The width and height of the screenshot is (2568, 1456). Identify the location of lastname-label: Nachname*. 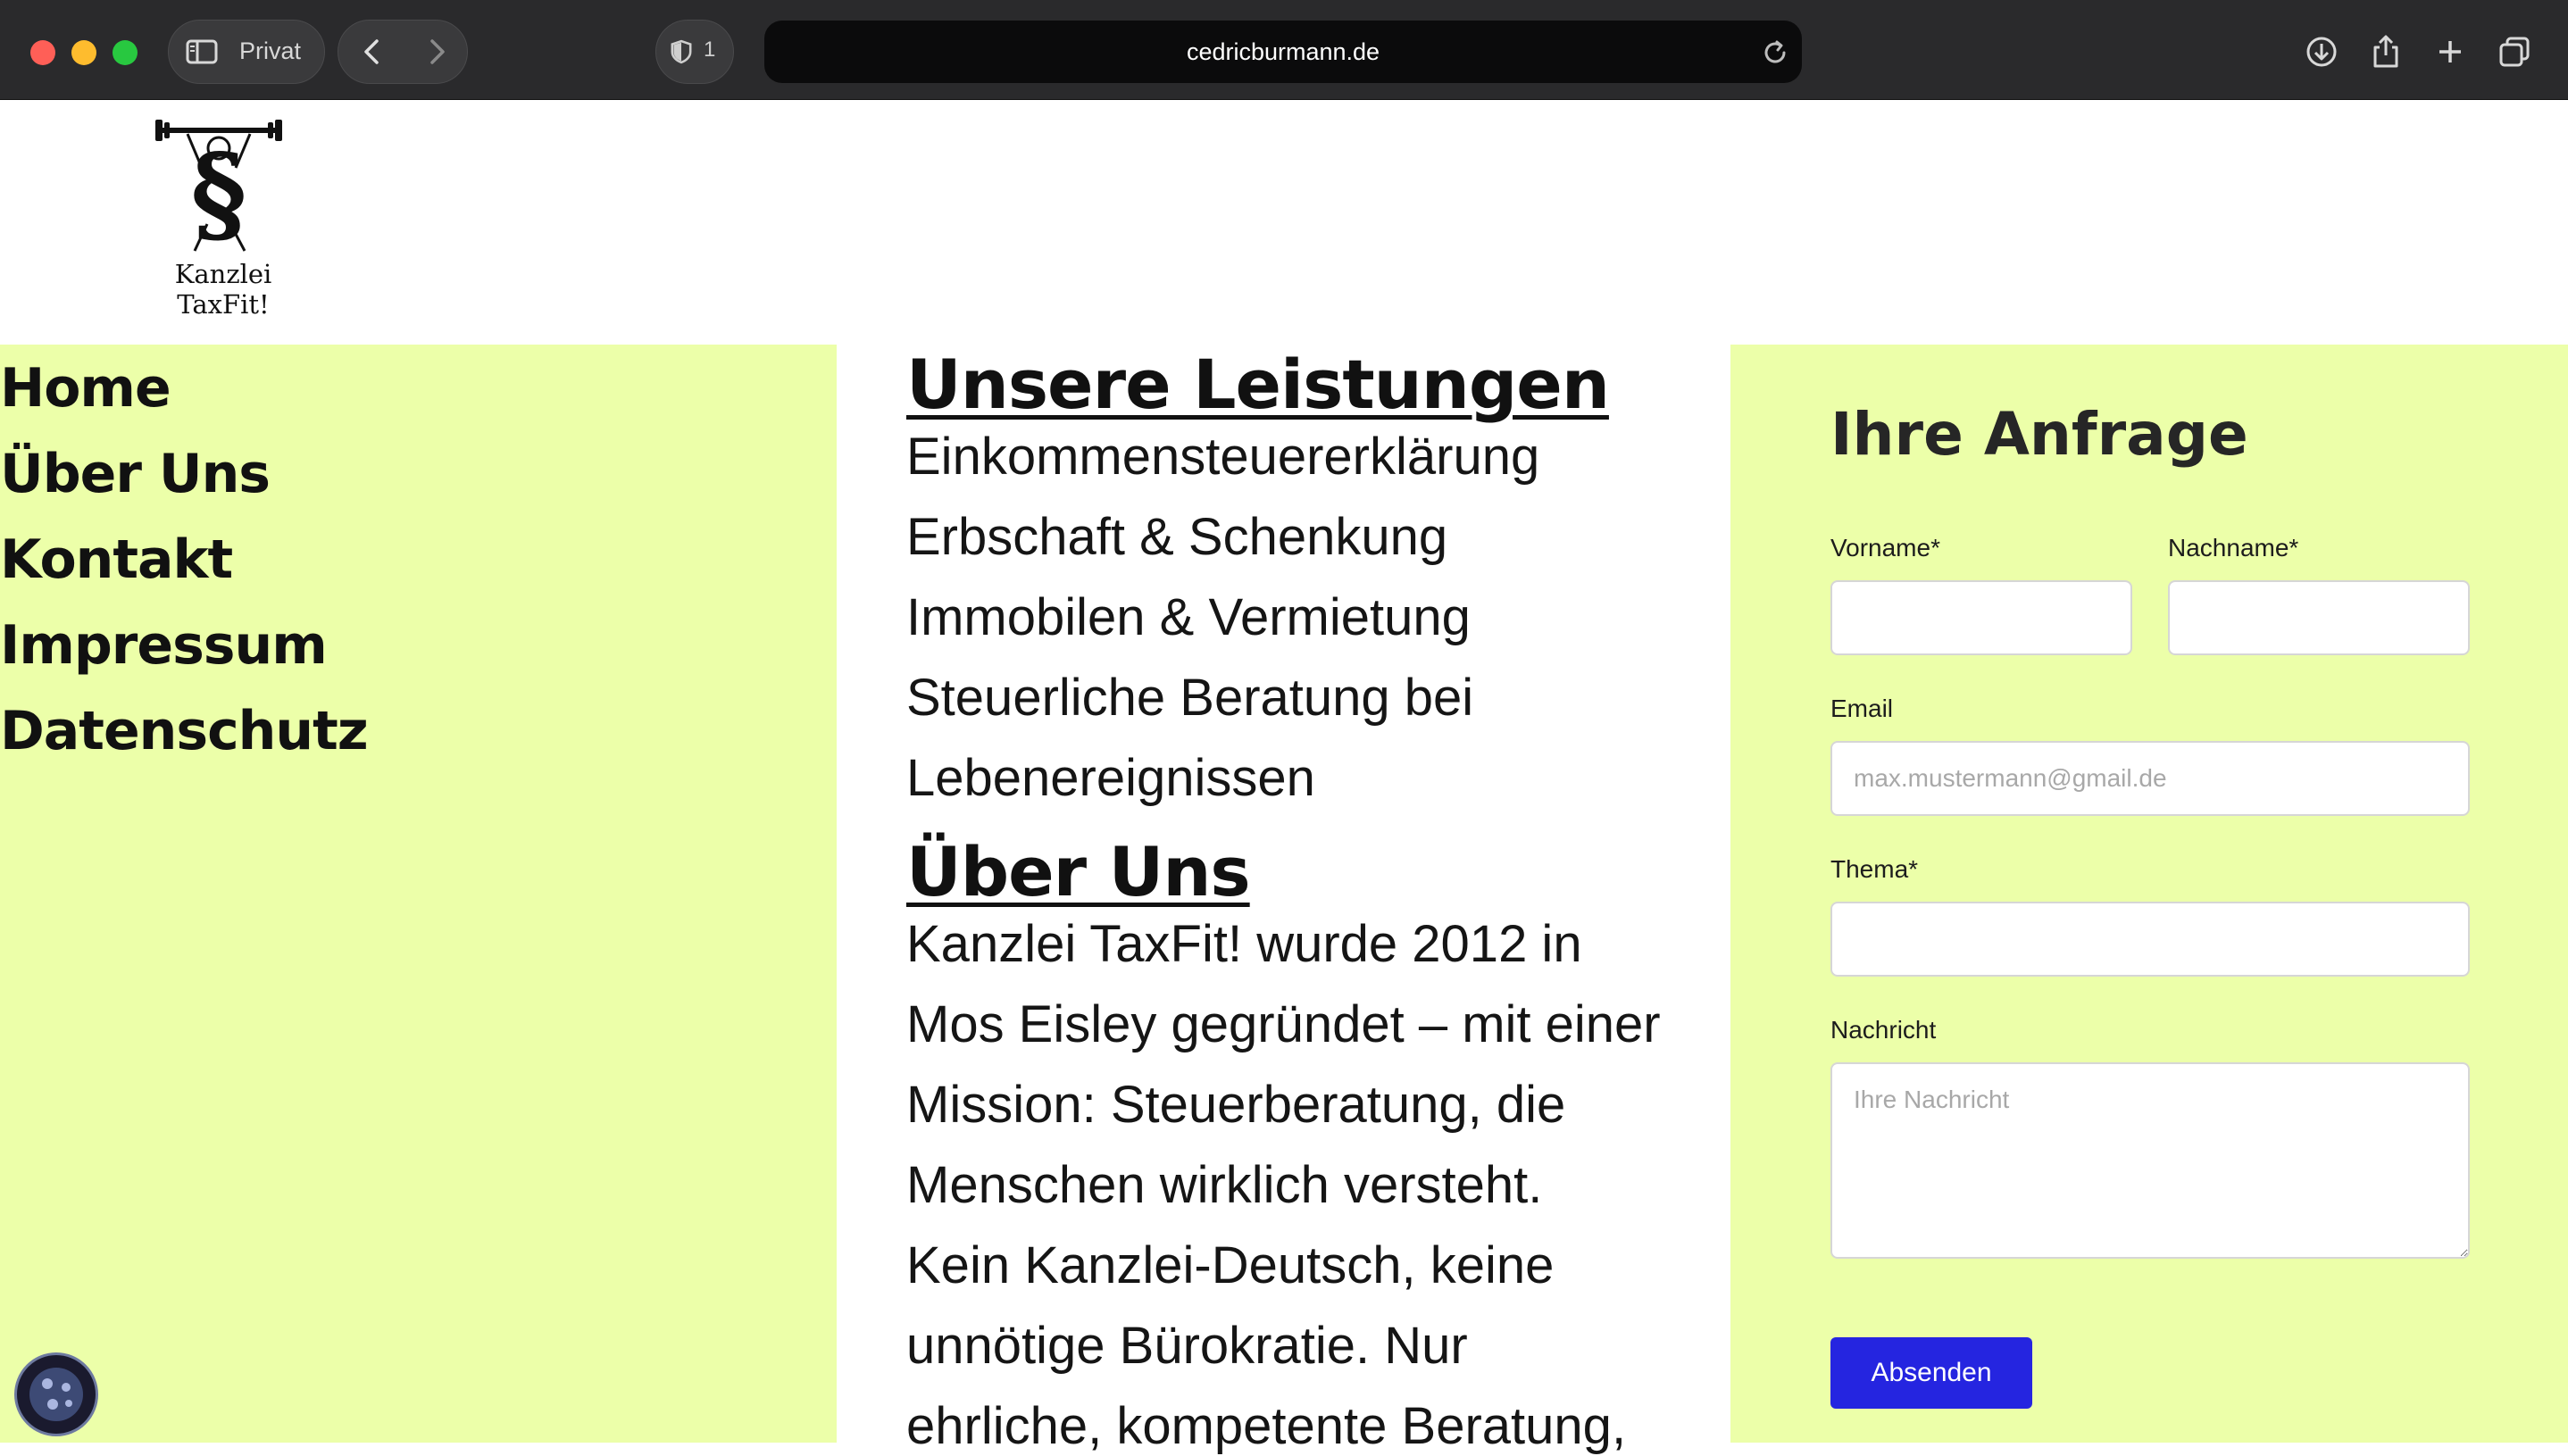
(2233, 548).